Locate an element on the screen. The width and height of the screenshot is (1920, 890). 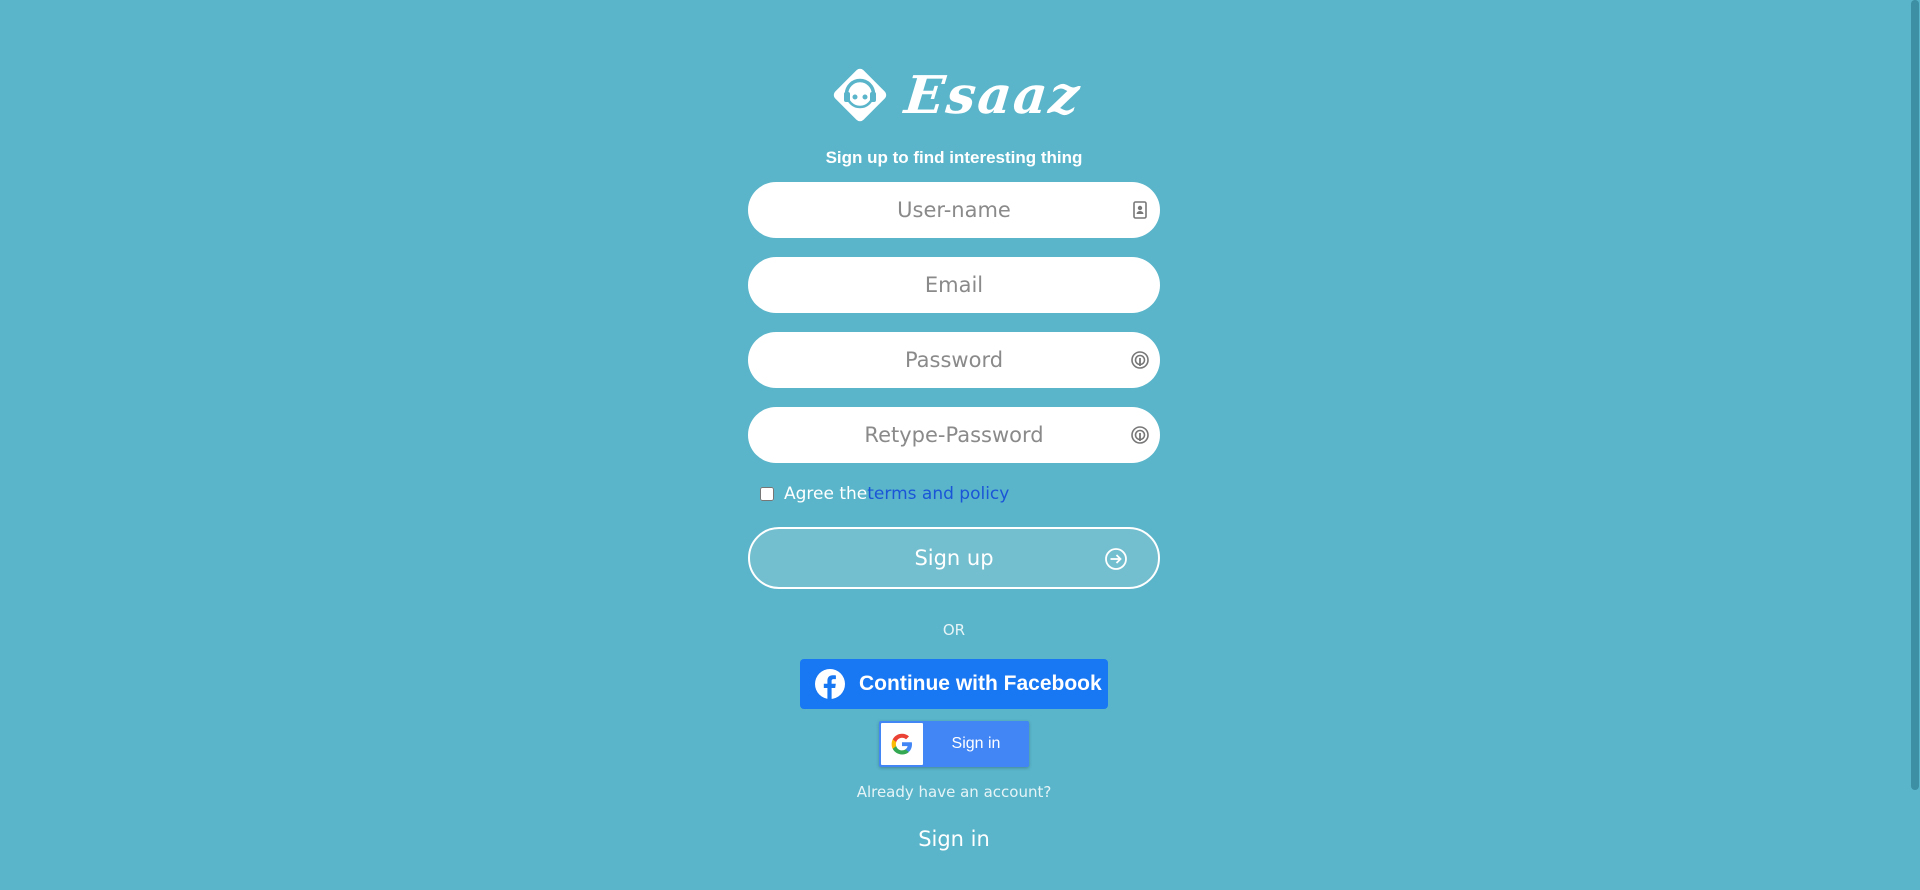
signin-link: Sign in is located at coordinates (954, 839).